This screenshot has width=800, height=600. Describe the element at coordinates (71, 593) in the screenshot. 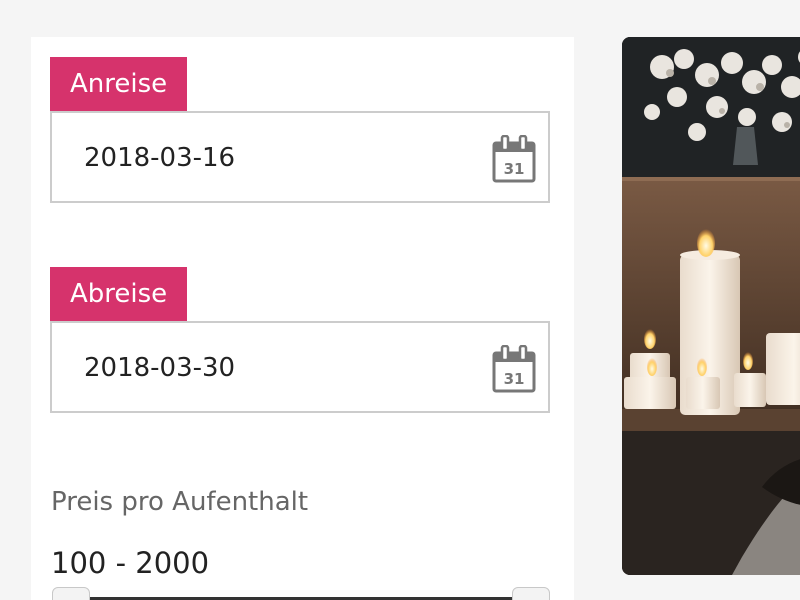

I see `price-slider-min-handle` at that location.